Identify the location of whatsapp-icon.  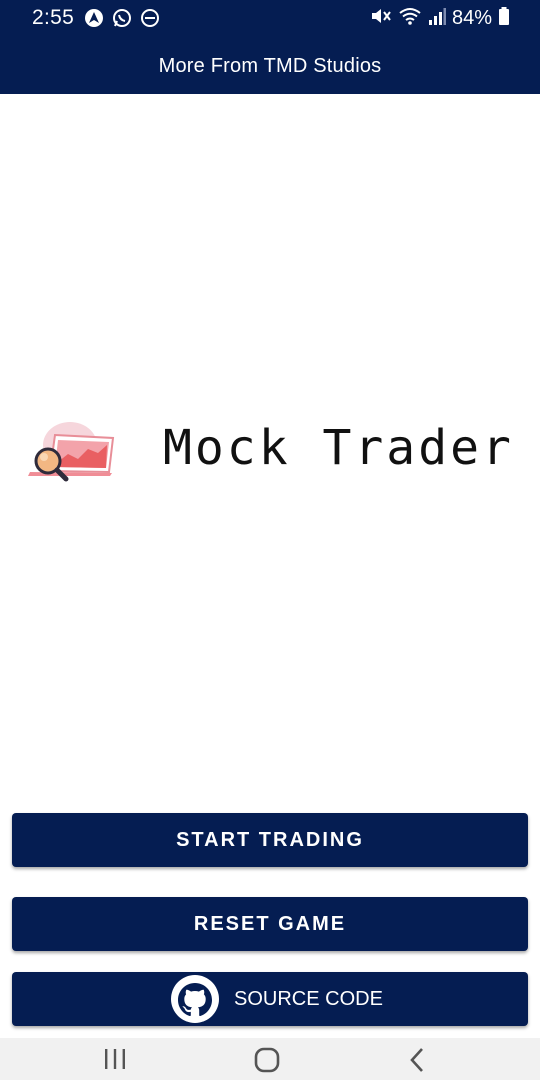
(122, 20).